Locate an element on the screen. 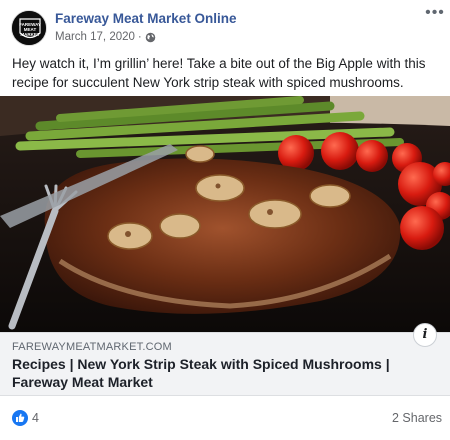 This screenshot has height=440, width=450. page-avatar: FAREWAY MEAT MARKET is located at coordinates (29, 28).